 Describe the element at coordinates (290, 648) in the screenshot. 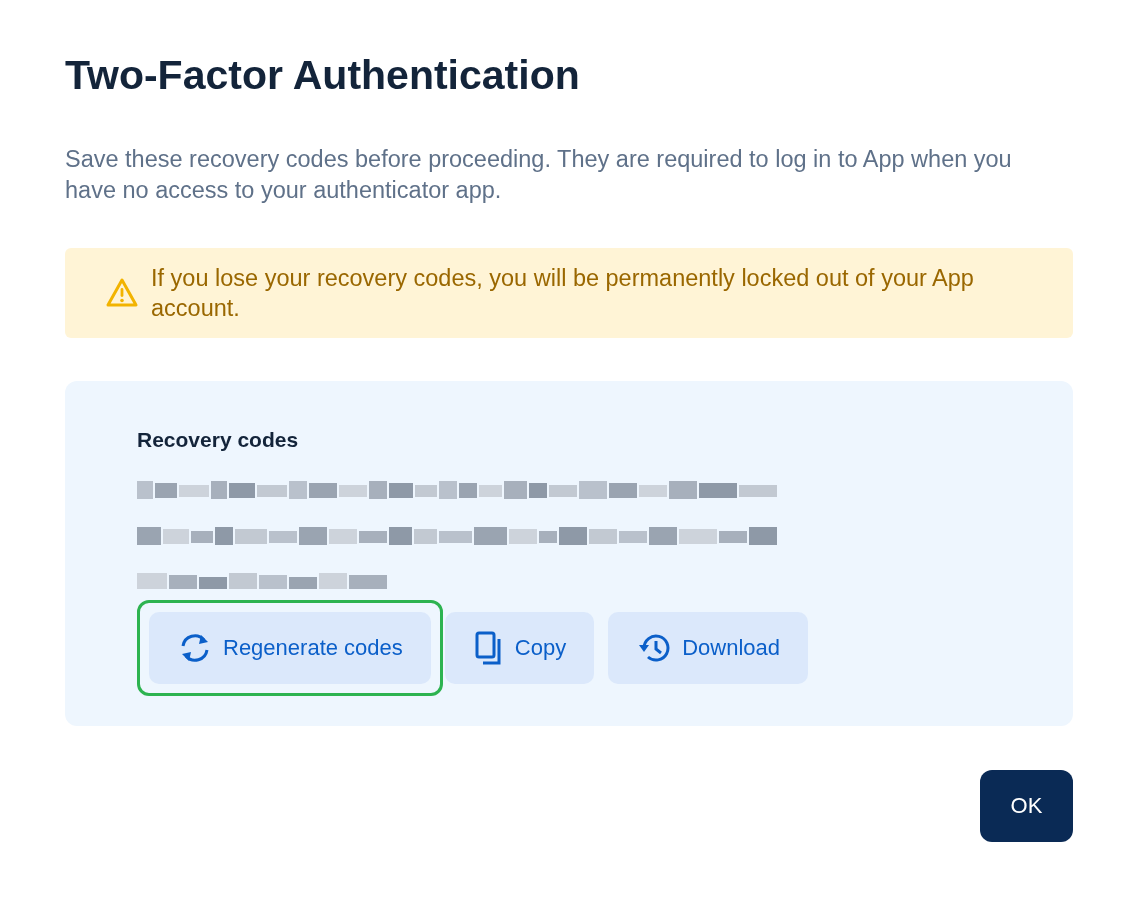

I see `action-button: Regenerate codes` at that location.